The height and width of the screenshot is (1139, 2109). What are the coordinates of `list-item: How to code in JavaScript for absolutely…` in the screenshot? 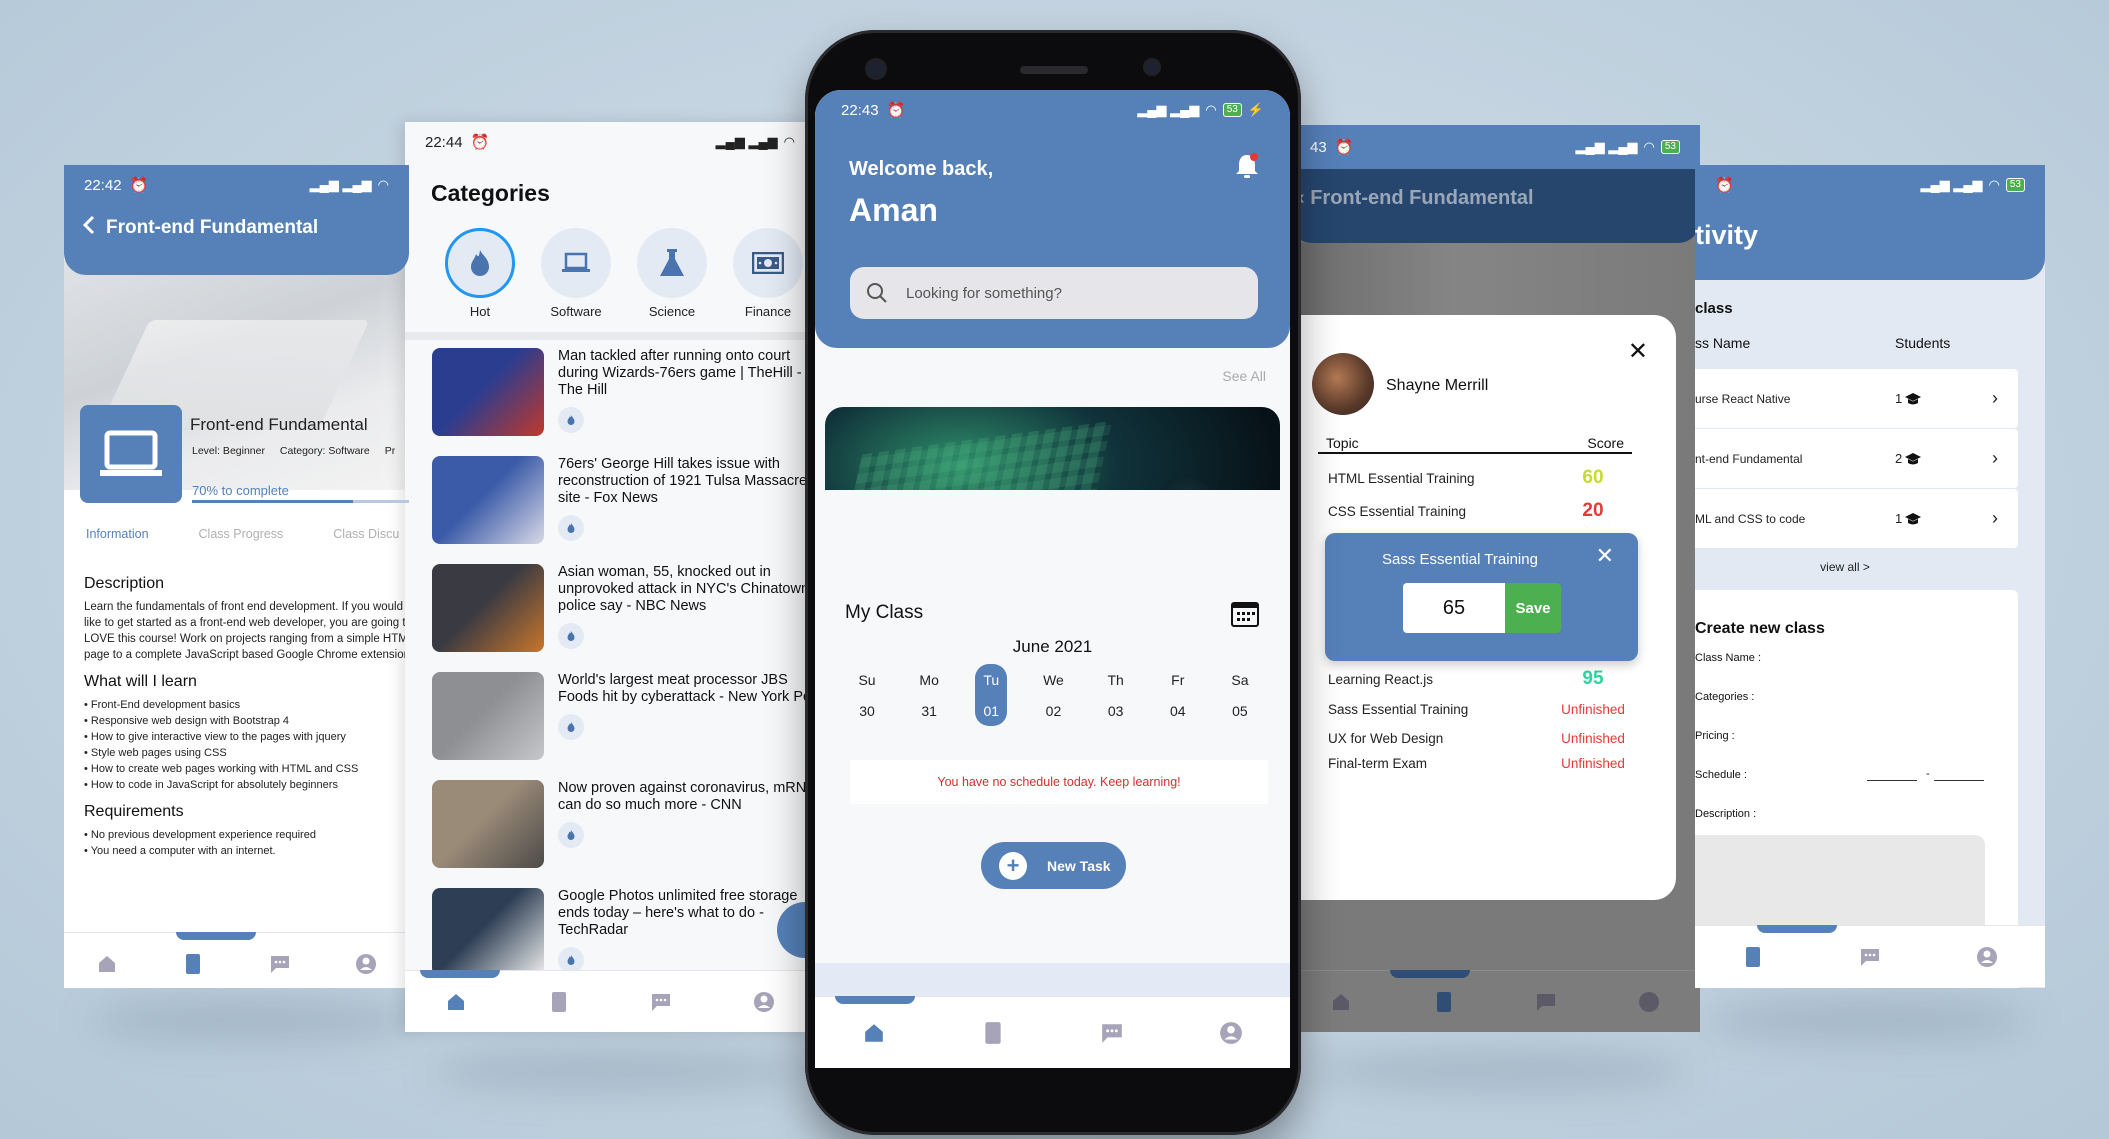 It's located at (246, 785).